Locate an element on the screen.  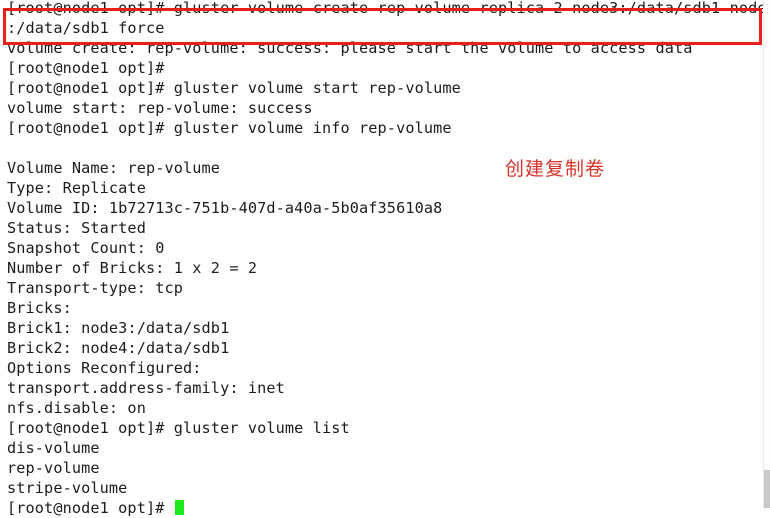
terminal-line: Snapshot Count: 0 is located at coordinates (86, 248).